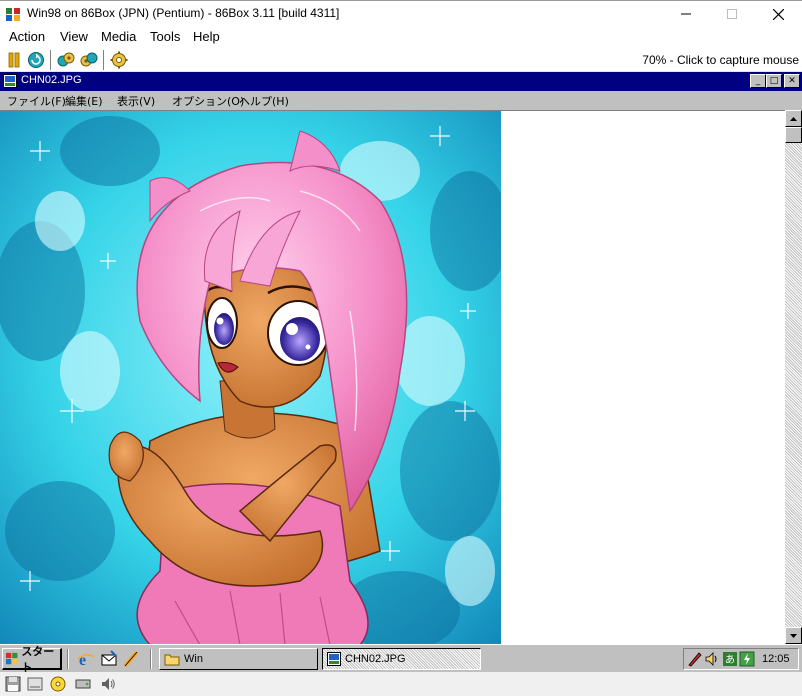  What do you see at coordinates (13, 14) in the screenshot?
I see `86box-app-icon` at bounding box center [13, 14].